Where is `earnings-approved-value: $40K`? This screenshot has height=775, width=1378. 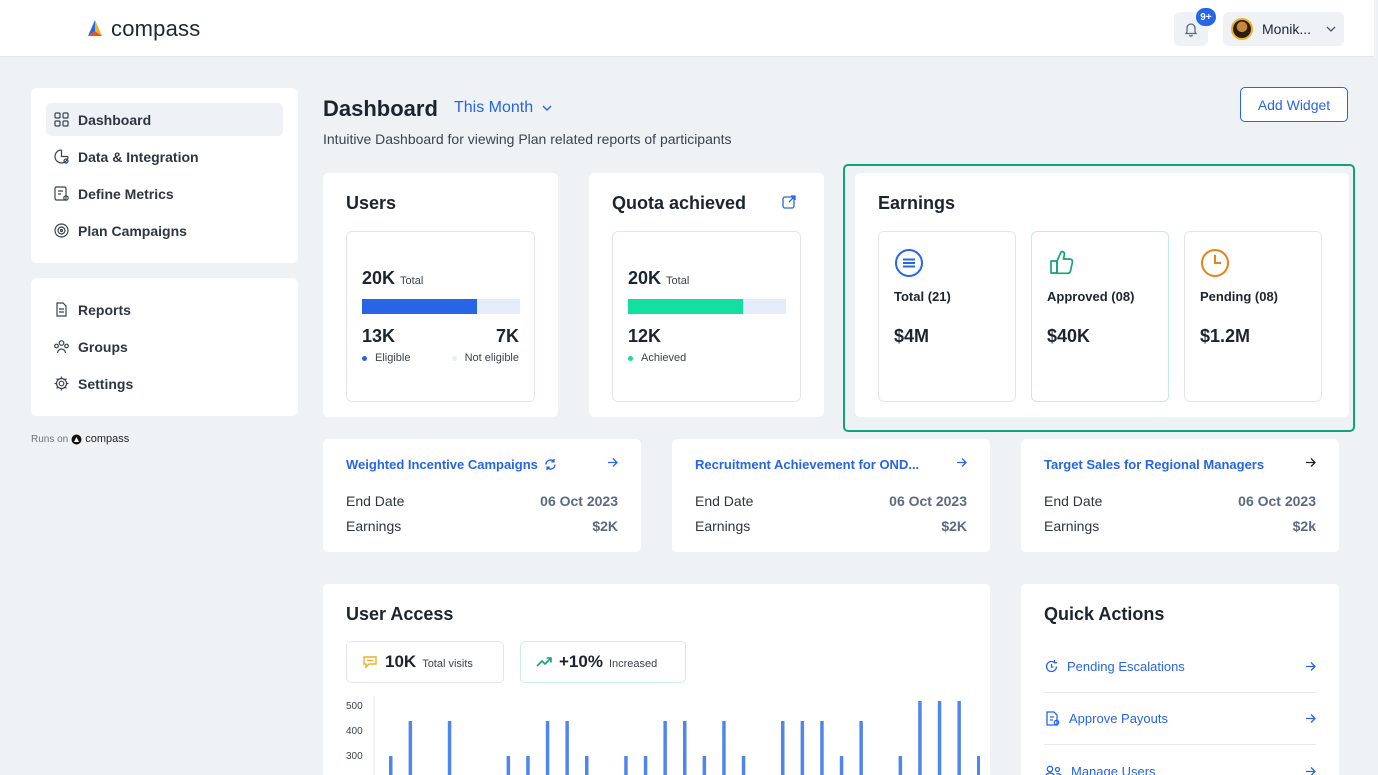 earnings-approved-value: $40K is located at coordinates (1069, 336).